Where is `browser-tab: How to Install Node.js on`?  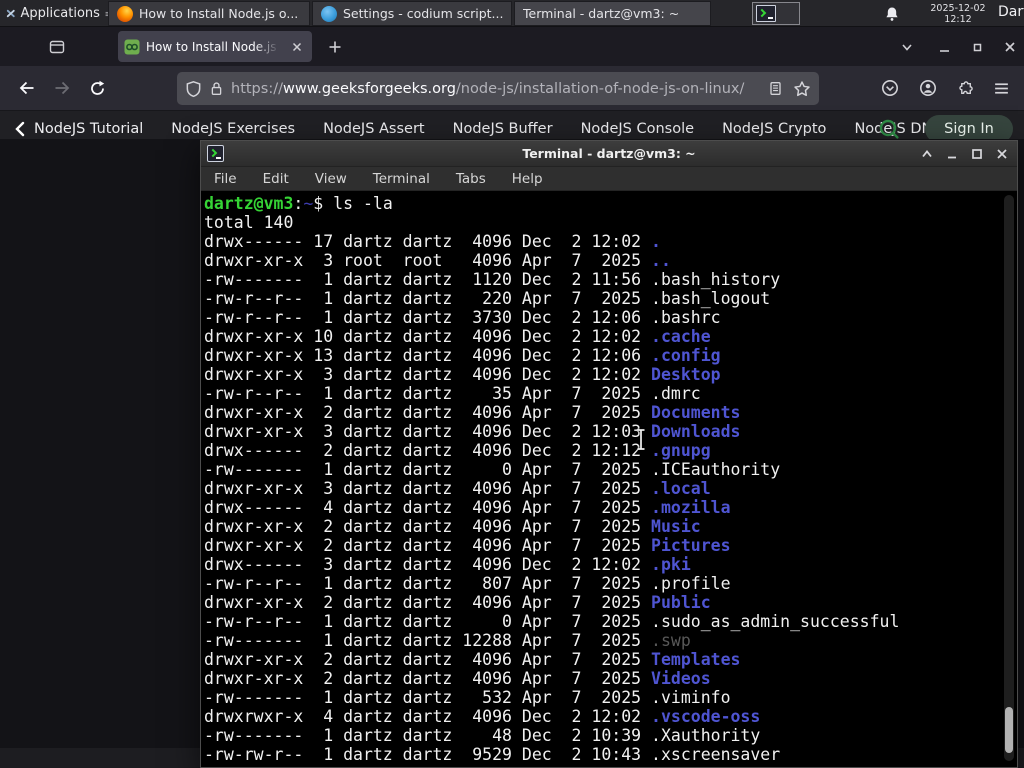 browser-tab: How to Install Node.js on is located at coordinates (215, 46).